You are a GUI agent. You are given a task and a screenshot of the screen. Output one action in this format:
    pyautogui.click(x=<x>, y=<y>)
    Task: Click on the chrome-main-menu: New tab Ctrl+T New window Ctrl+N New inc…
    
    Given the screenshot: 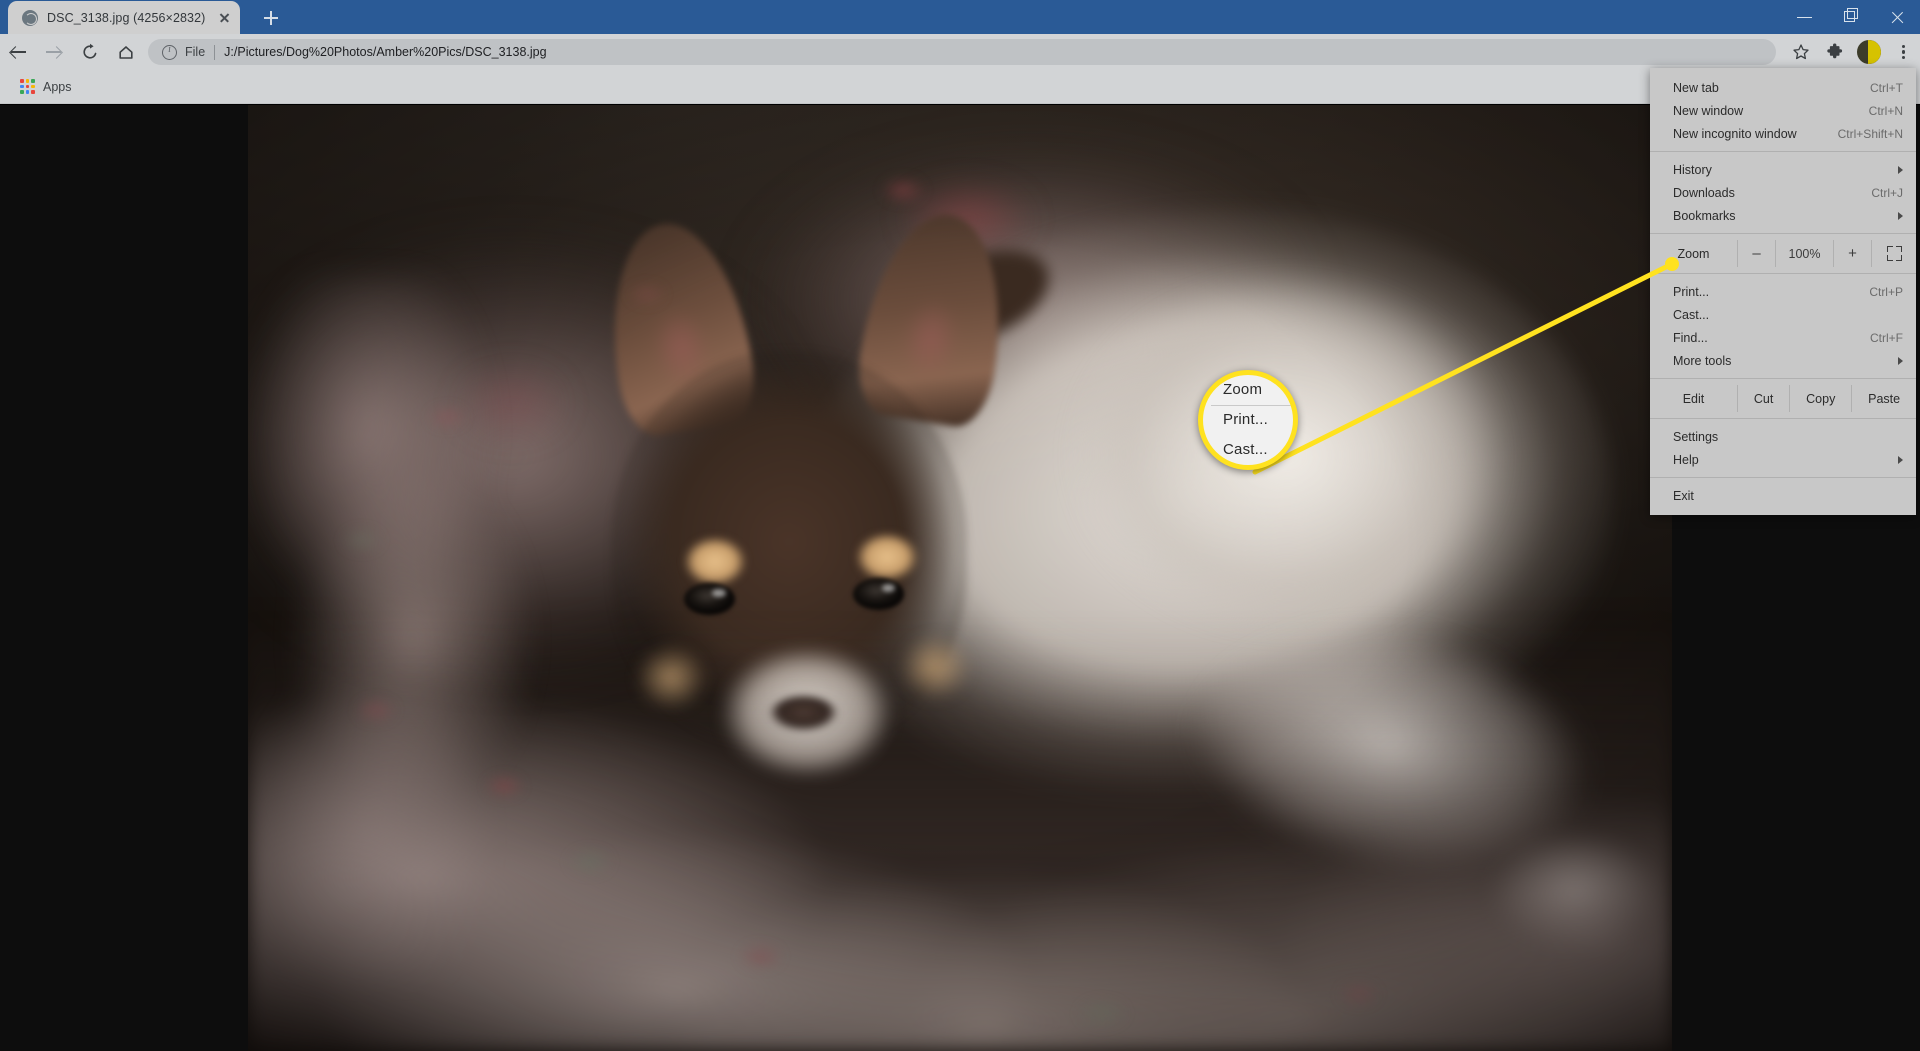 What is the action you would take?
    pyautogui.click(x=1783, y=291)
    